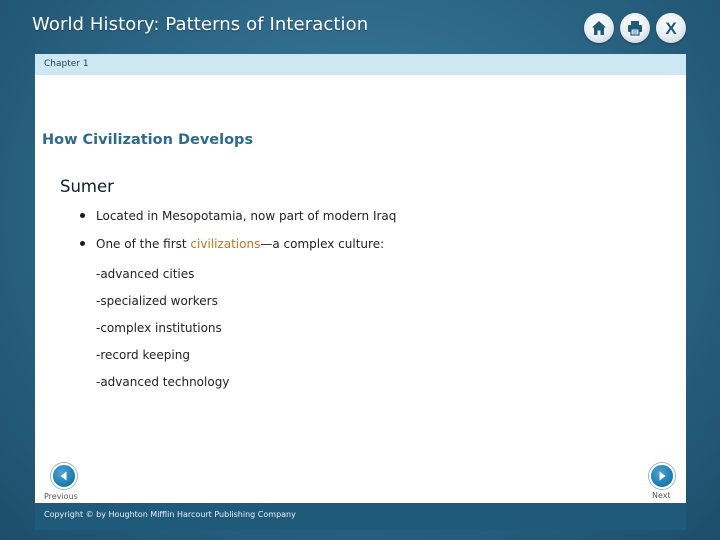 The image size is (720, 540). Describe the element at coordinates (66, 64) in the screenshot. I see `chapter-label: Chapter 1` at that location.